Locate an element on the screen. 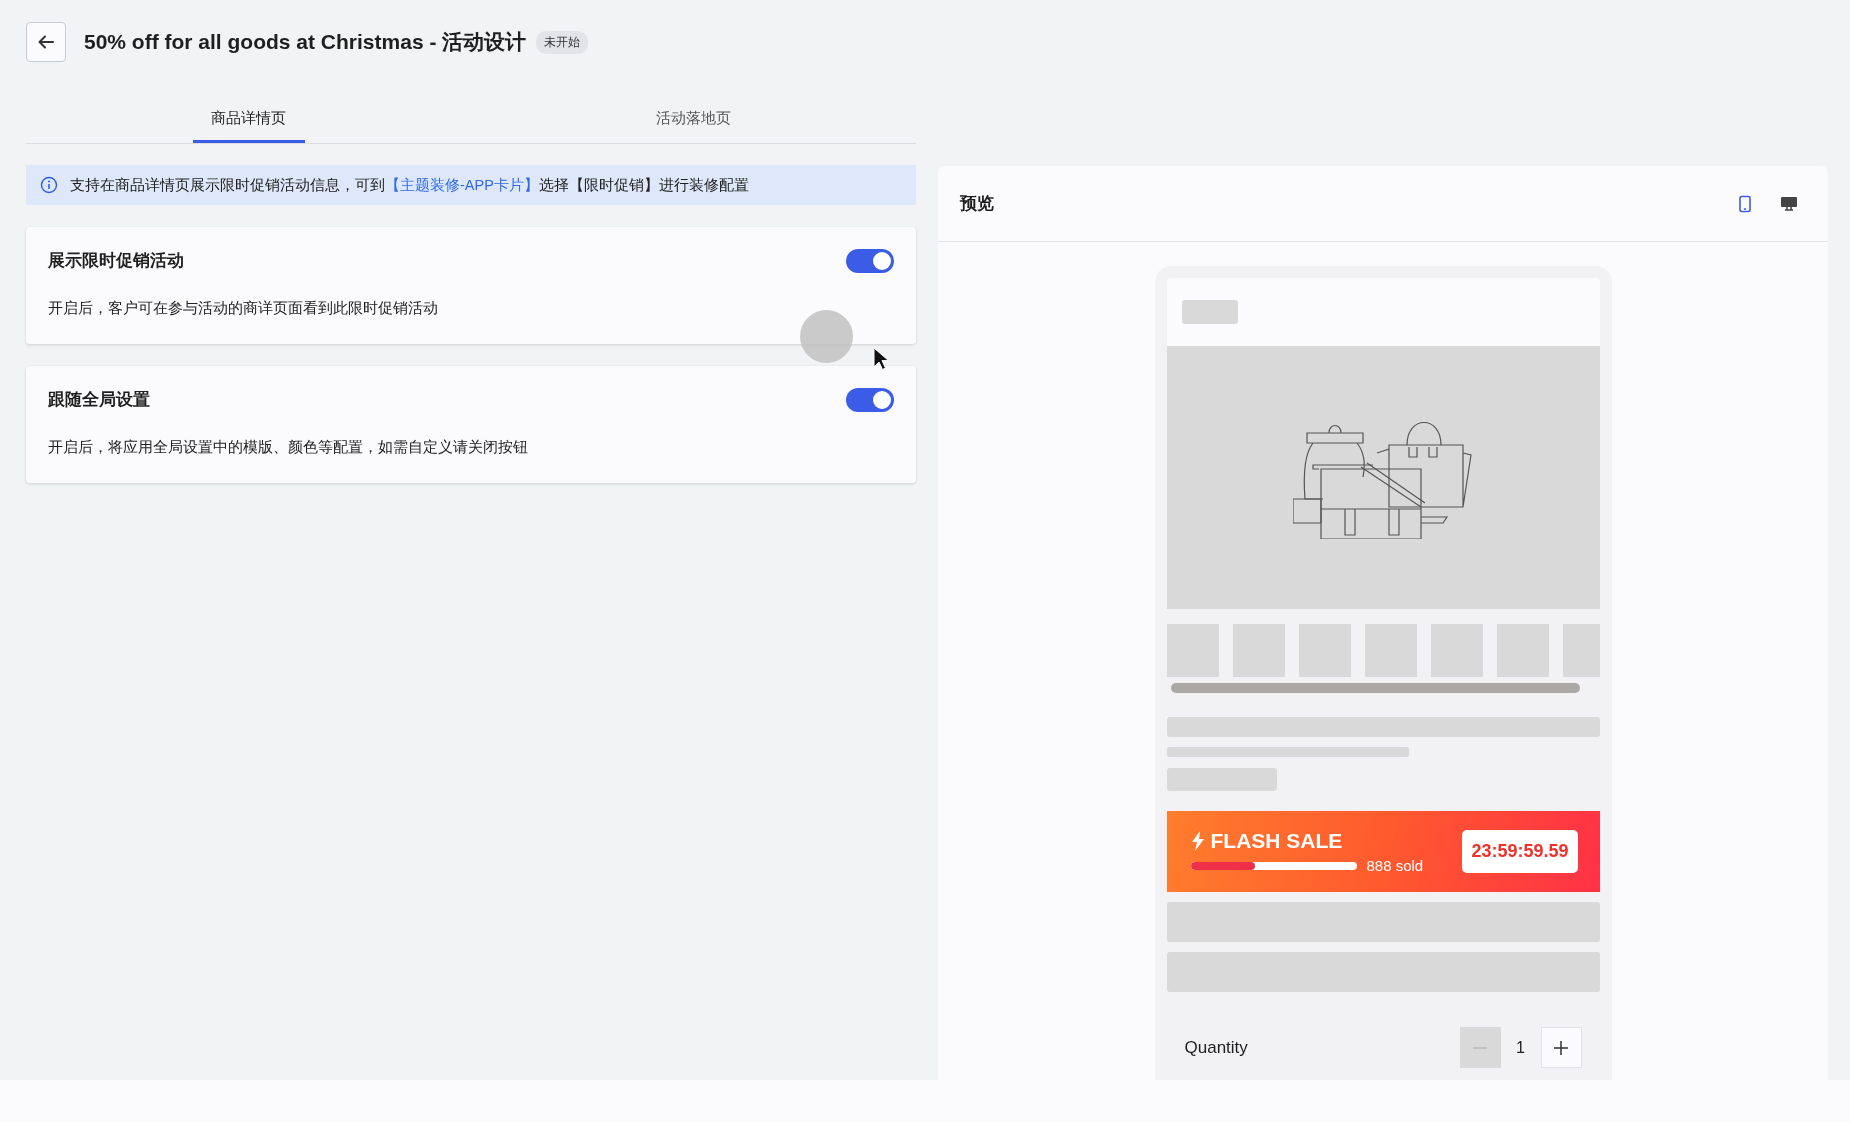  flash-sale-title: FLASH SALE is located at coordinates (1276, 841).